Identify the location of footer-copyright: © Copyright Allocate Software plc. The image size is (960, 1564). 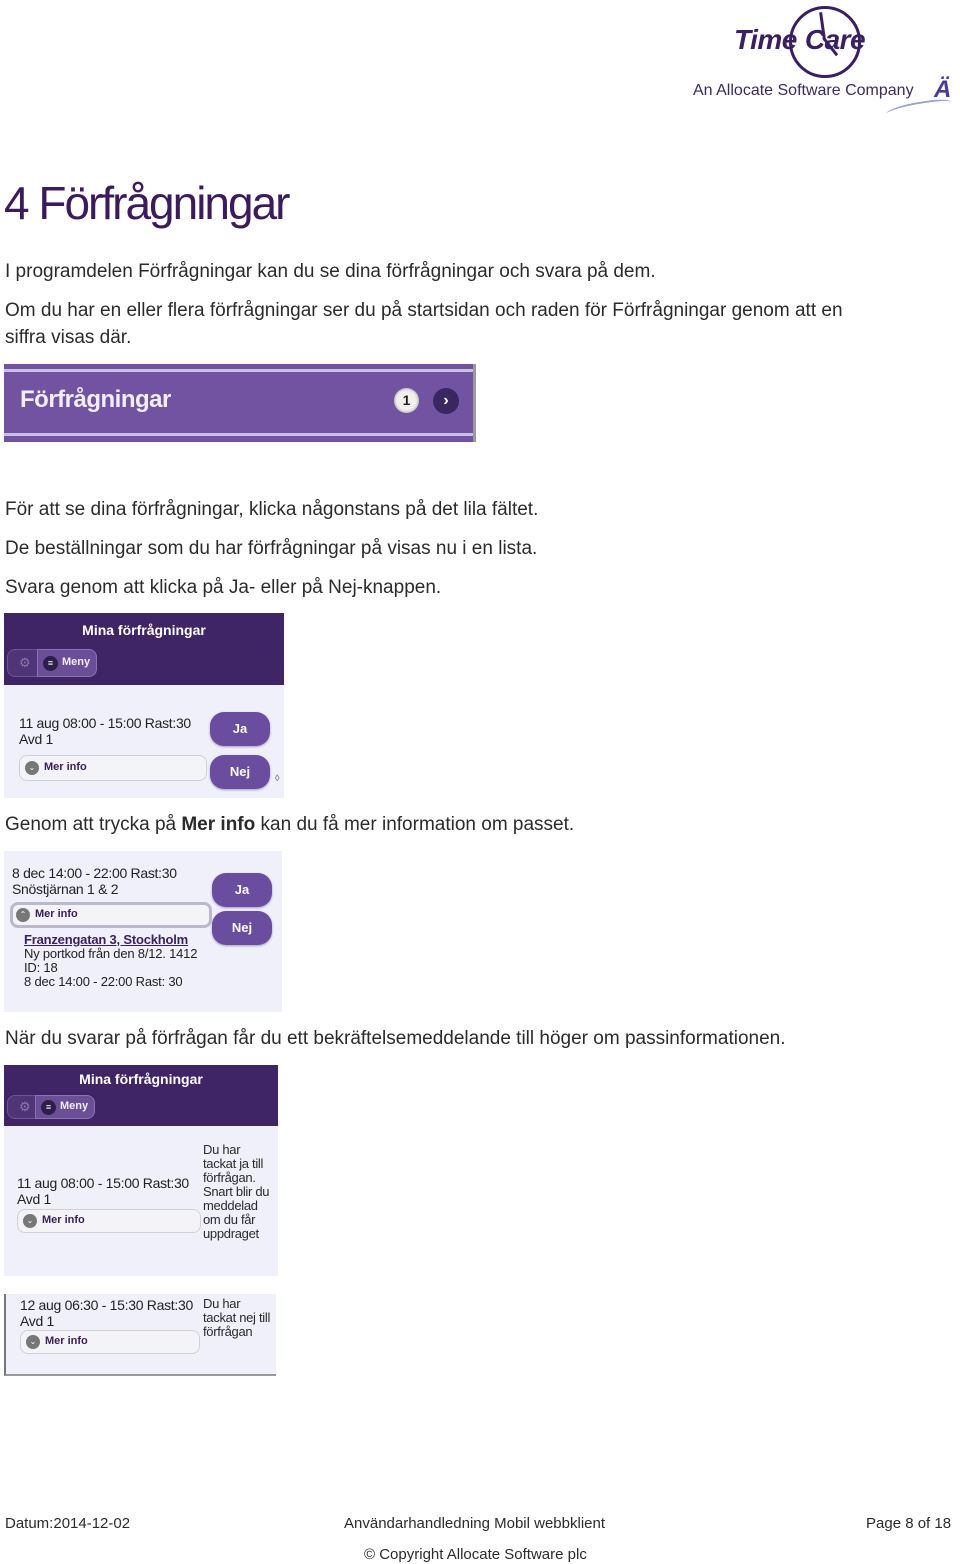
(475, 1554).